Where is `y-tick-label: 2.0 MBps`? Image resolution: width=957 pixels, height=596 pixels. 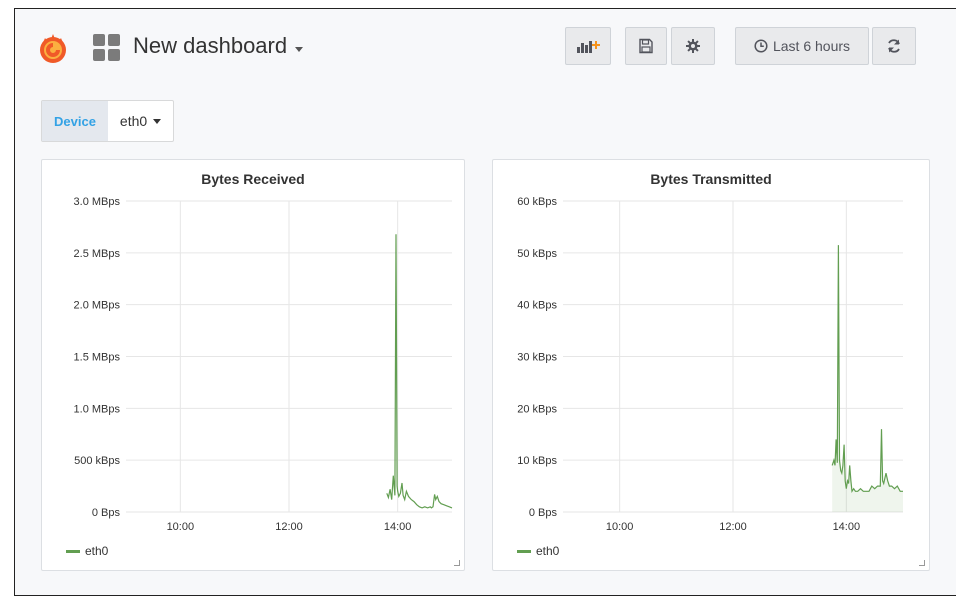 y-tick-label: 2.0 MBps is located at coordinates (97, 306).